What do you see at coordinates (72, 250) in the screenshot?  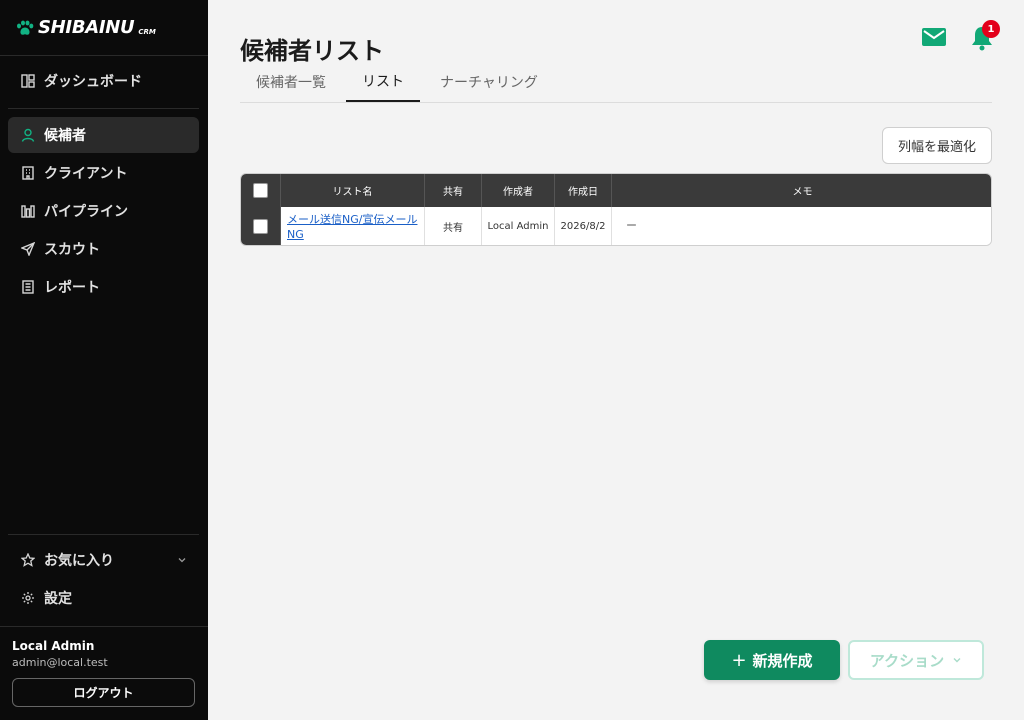 I see `sidebar-item-label: スカウト` at bounding box center [72, 250].